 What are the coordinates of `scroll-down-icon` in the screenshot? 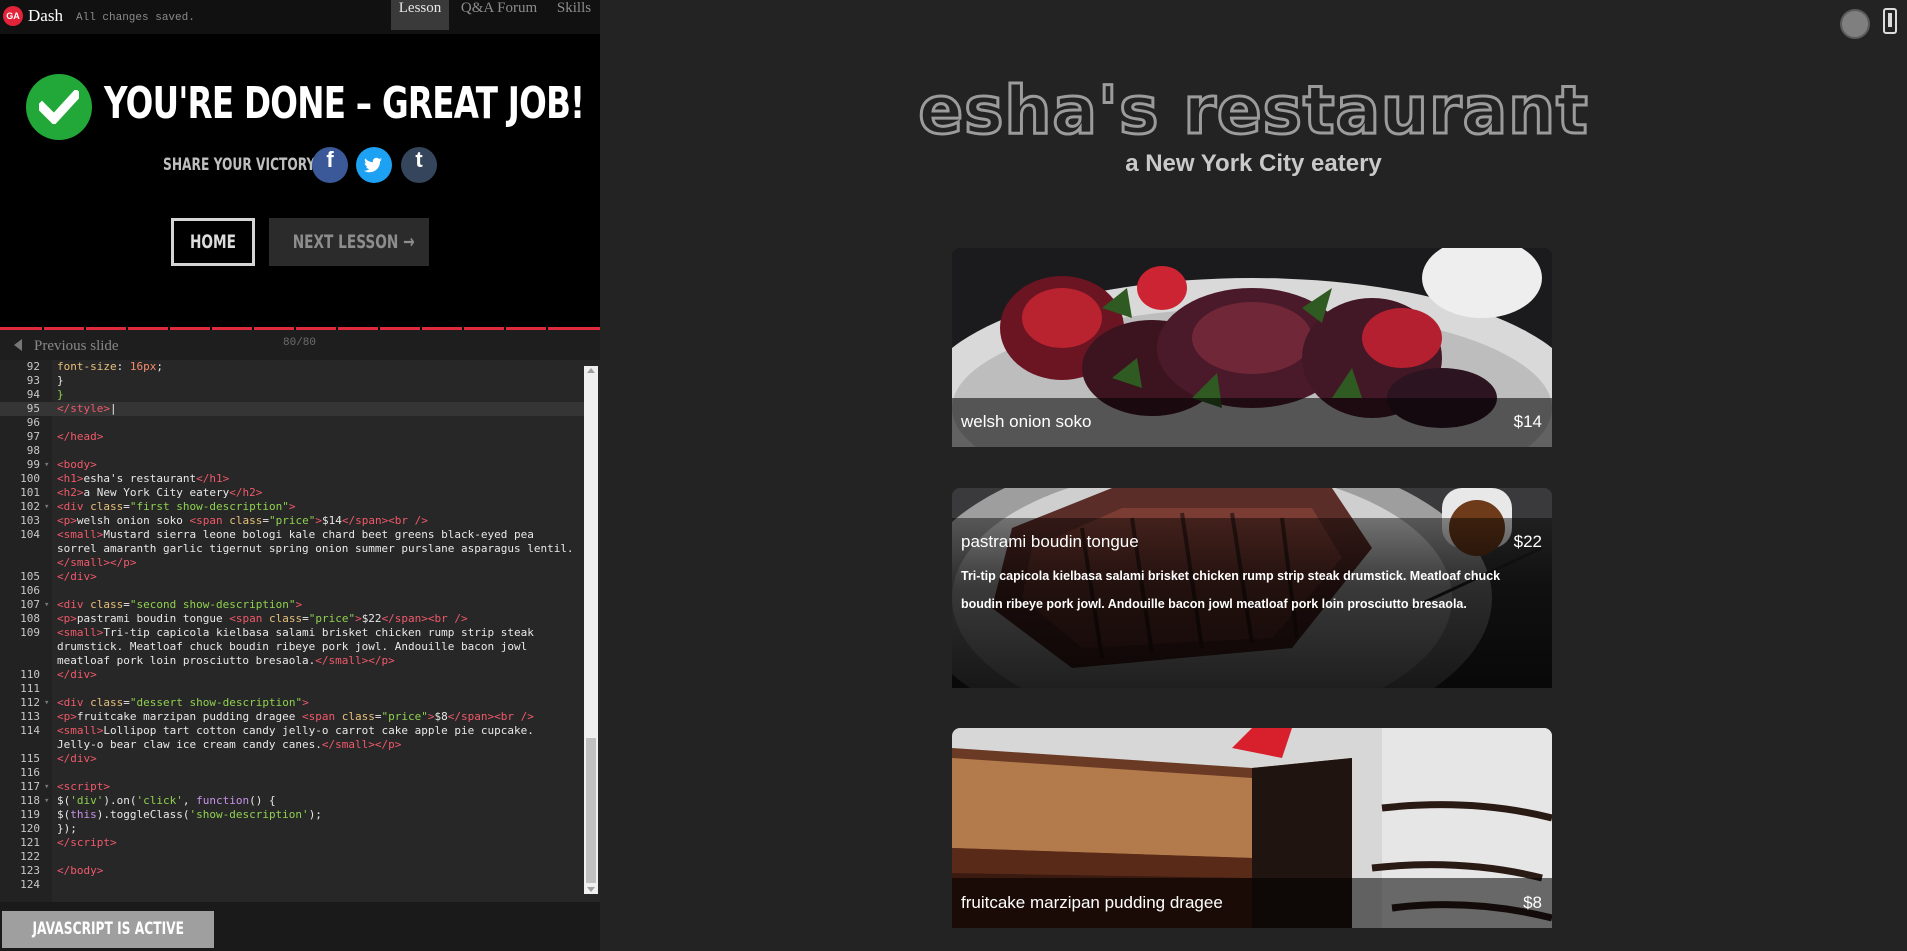 It's located at (591, 889).